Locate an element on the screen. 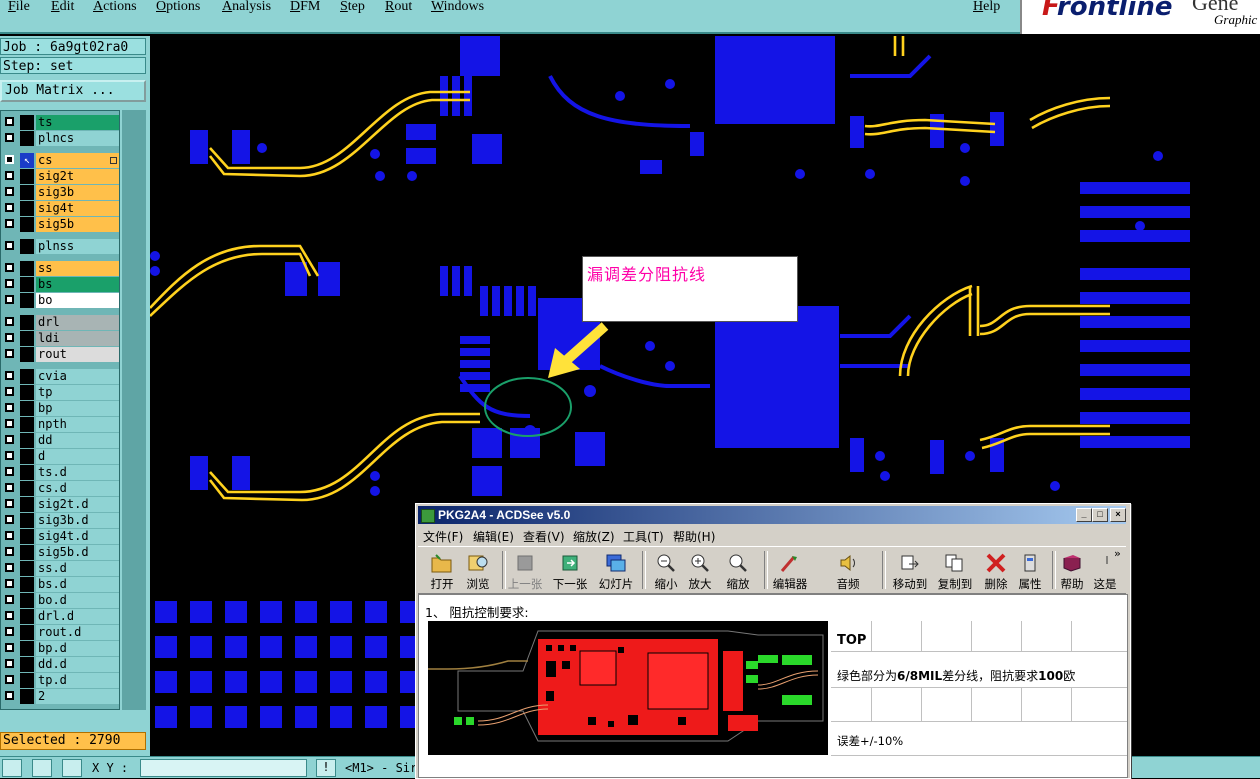 This screenshot has width=1260, height=779. layer-name: sig4t is located at coordinates (77, 208).